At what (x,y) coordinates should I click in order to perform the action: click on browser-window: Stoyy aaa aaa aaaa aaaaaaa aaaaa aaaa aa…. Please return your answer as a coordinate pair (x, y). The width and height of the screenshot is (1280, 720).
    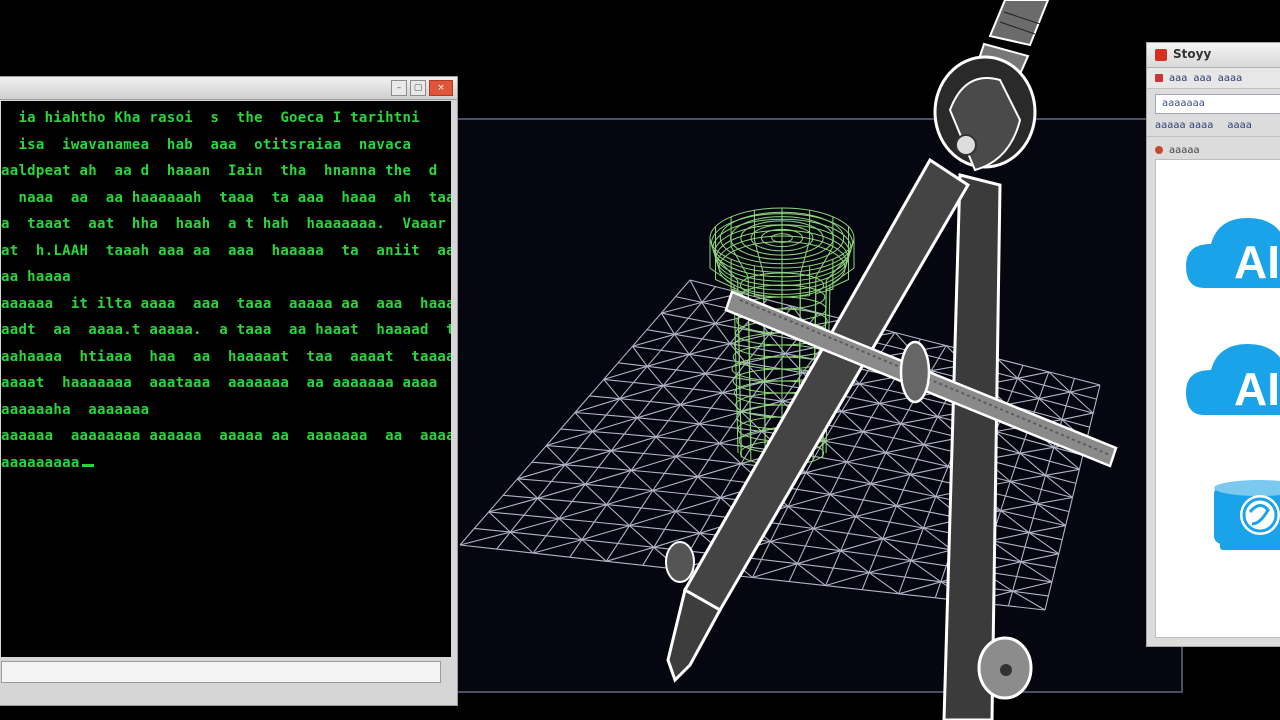
    Looking at the image, I should click on (1213, 344).